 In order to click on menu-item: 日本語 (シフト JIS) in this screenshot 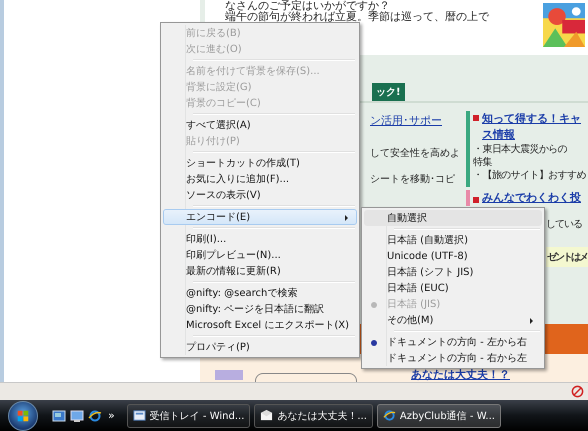, I will do `click(453, 272)`.